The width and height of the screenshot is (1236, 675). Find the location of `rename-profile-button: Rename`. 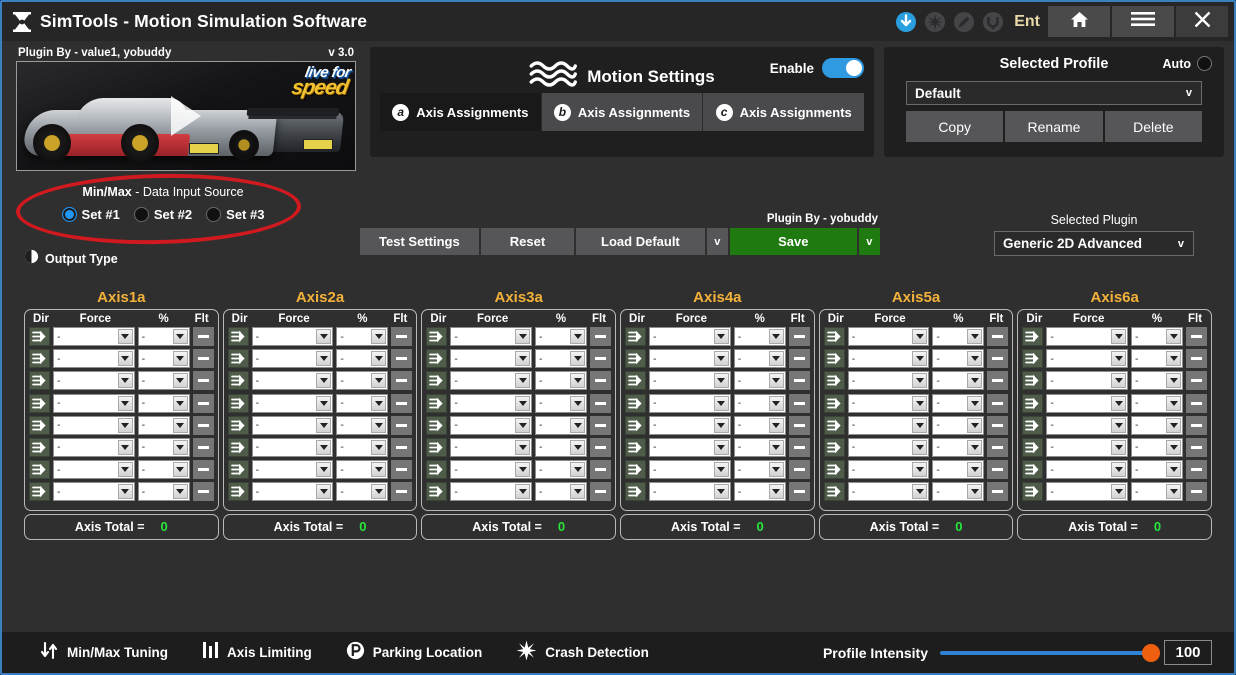

rename-profile-button: Rename is located at coordinates (1054, 126).